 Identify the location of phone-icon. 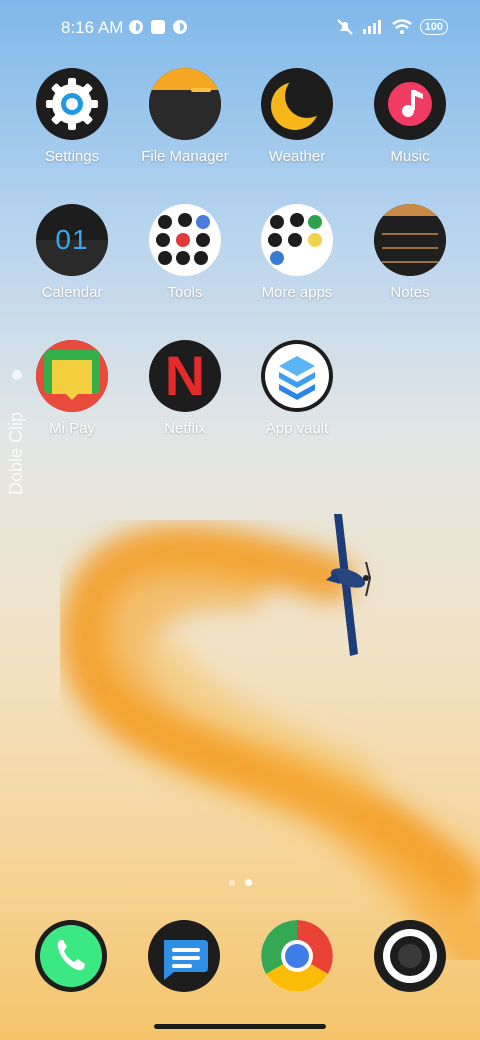
(71, 956).